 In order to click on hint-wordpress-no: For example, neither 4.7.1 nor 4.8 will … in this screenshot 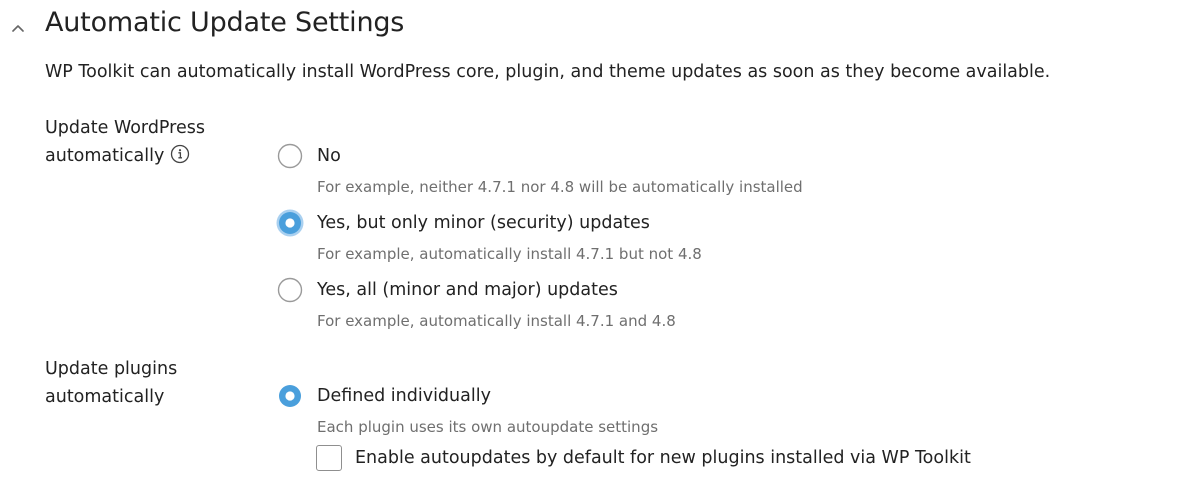, I will do `click(560, 187)`.